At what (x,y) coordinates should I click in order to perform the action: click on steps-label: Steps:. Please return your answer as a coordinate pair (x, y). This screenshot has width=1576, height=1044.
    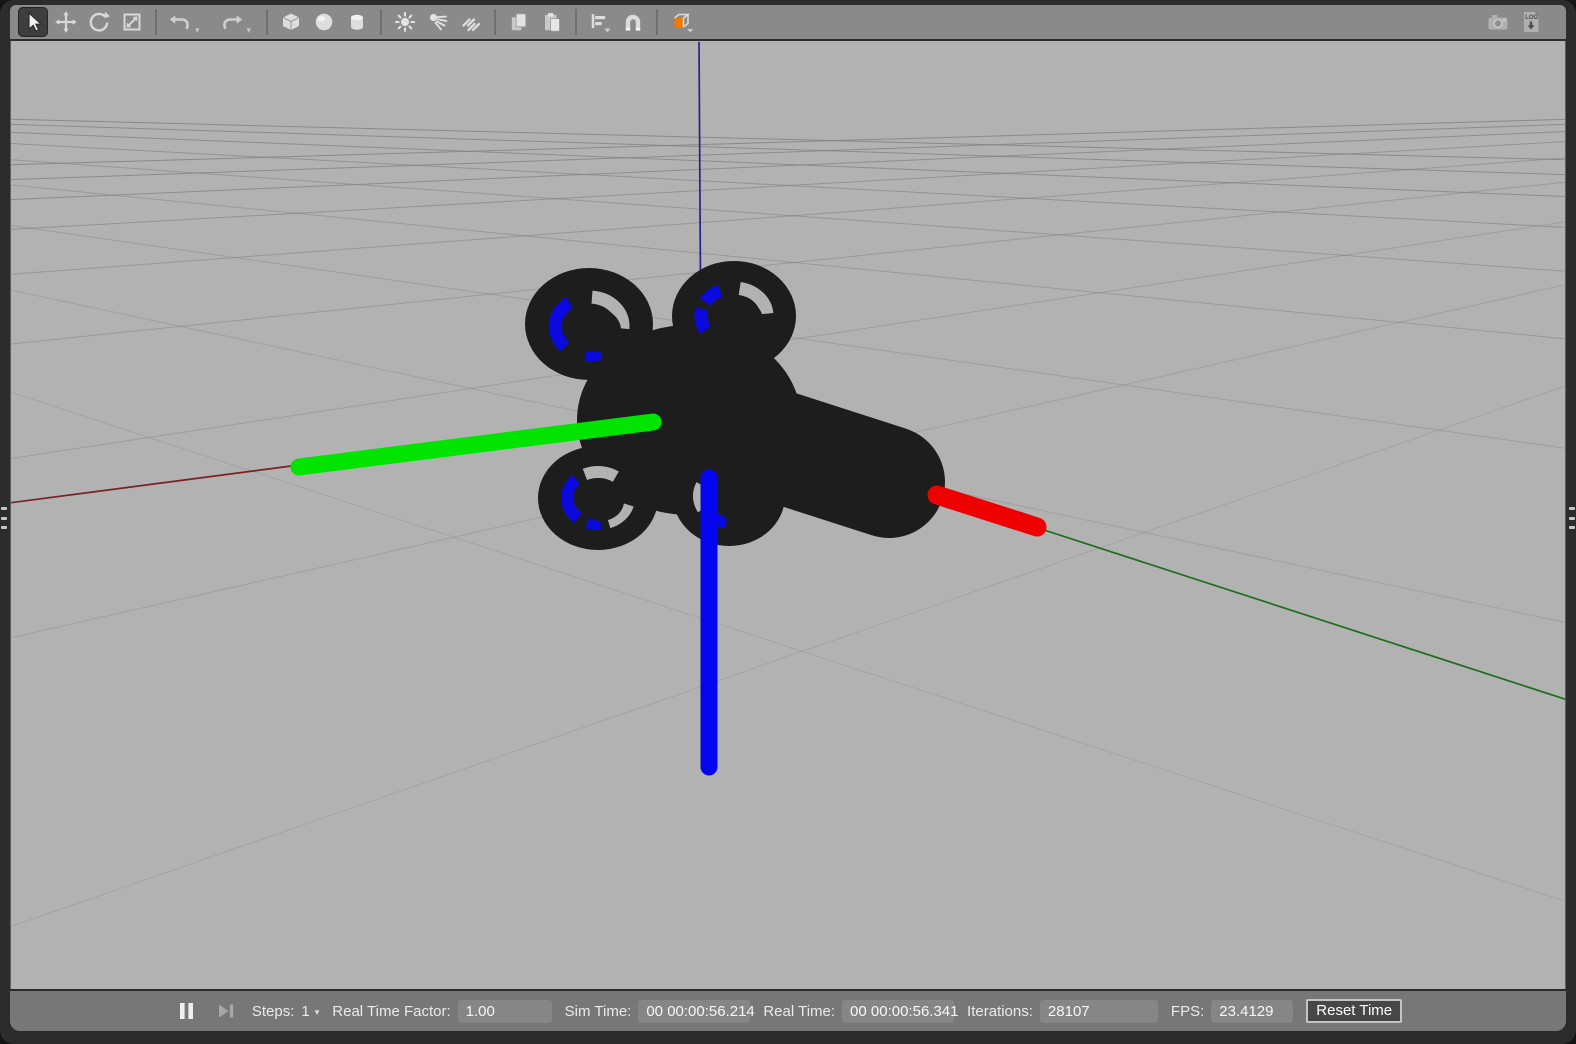
    Looking at the image, I should click on (273, 1011).